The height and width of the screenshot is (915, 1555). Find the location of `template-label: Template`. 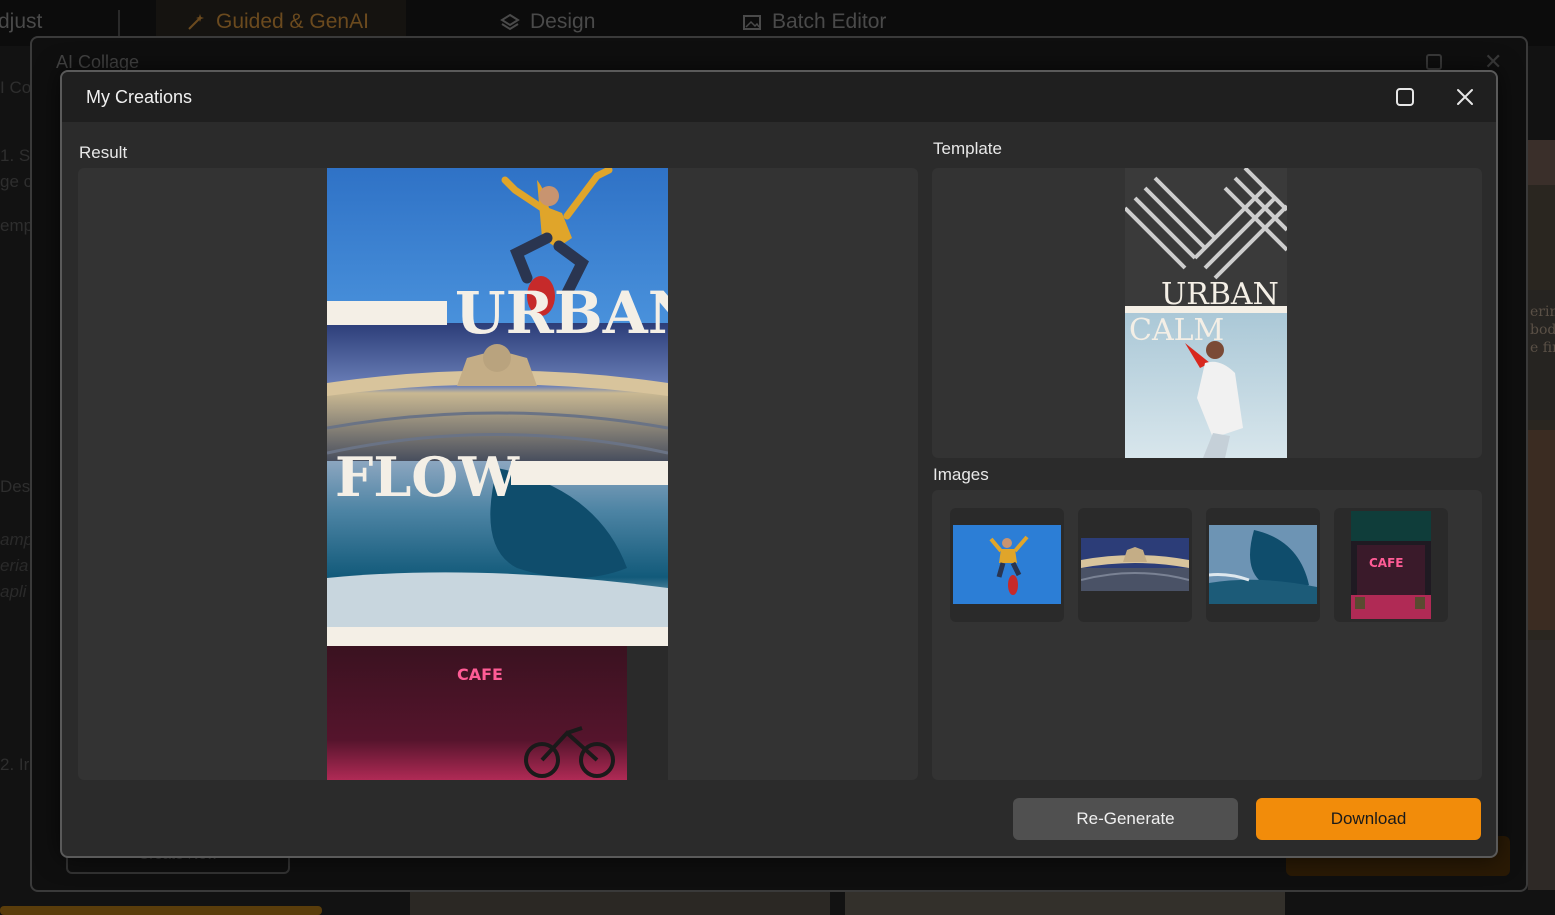

template-label: Template is located at coordinates (967, 148).